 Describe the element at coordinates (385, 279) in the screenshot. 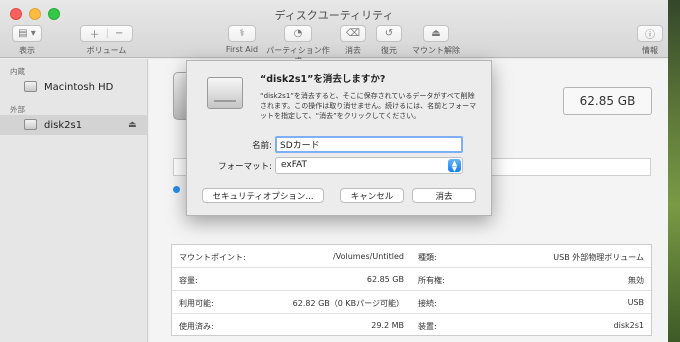

I see `info-value: 62.85 GB` at that location.